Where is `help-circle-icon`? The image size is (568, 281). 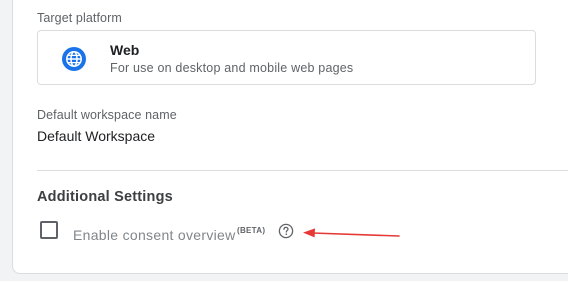
help-circle-icon is located at coordinates (286, 231).